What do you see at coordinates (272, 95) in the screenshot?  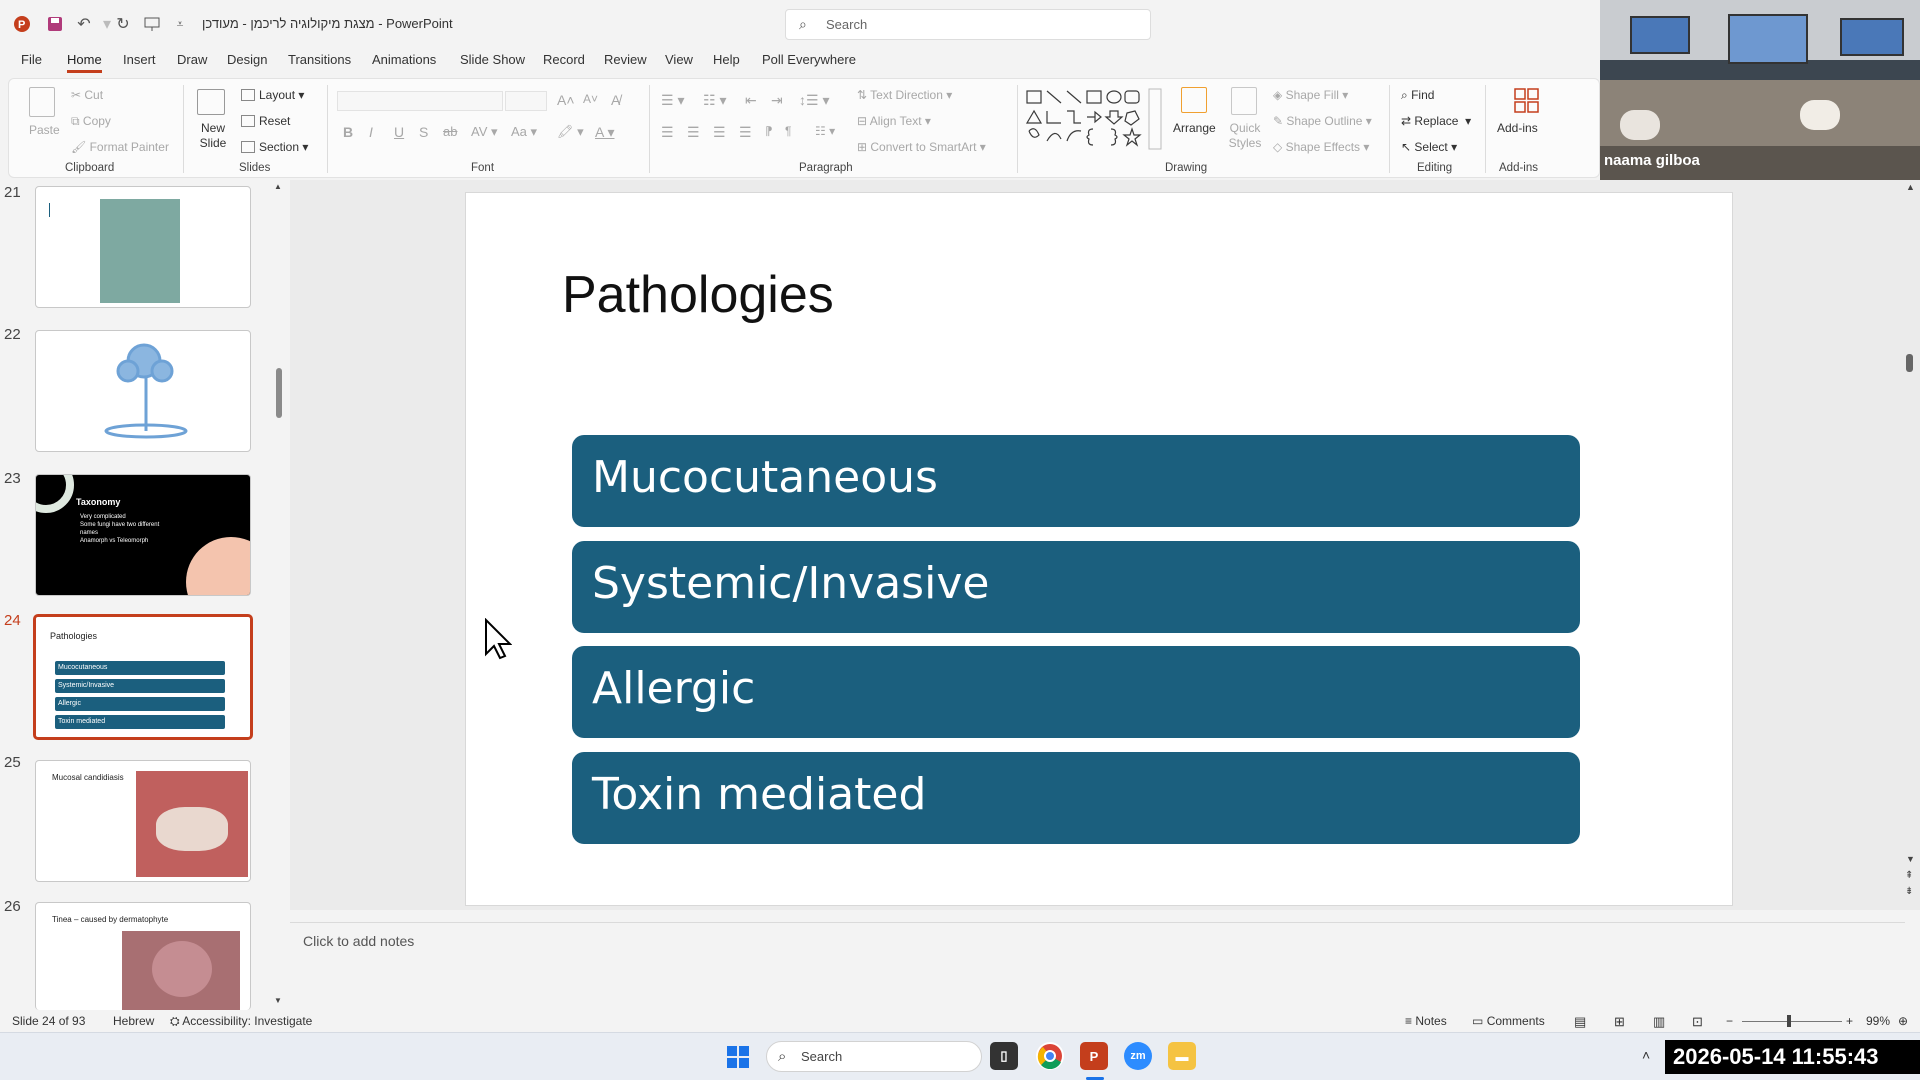 I see `layout-button: Layout ▾` at bounding box center [272, 95].